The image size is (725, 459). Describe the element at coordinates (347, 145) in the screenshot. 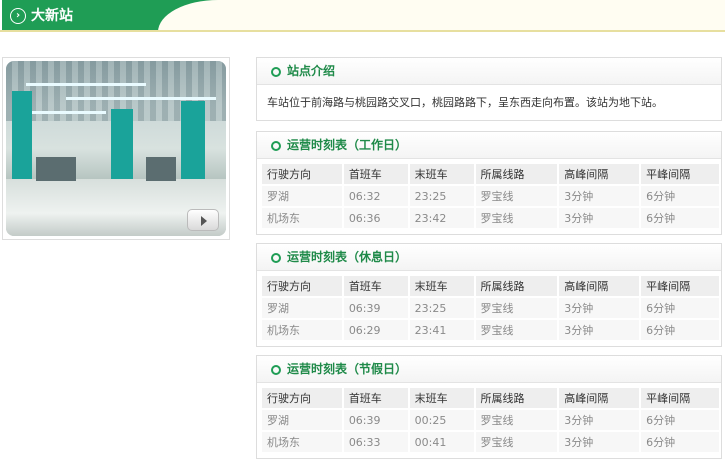

I see `schedule-title: 运营时刻表（工作日）` at that location.